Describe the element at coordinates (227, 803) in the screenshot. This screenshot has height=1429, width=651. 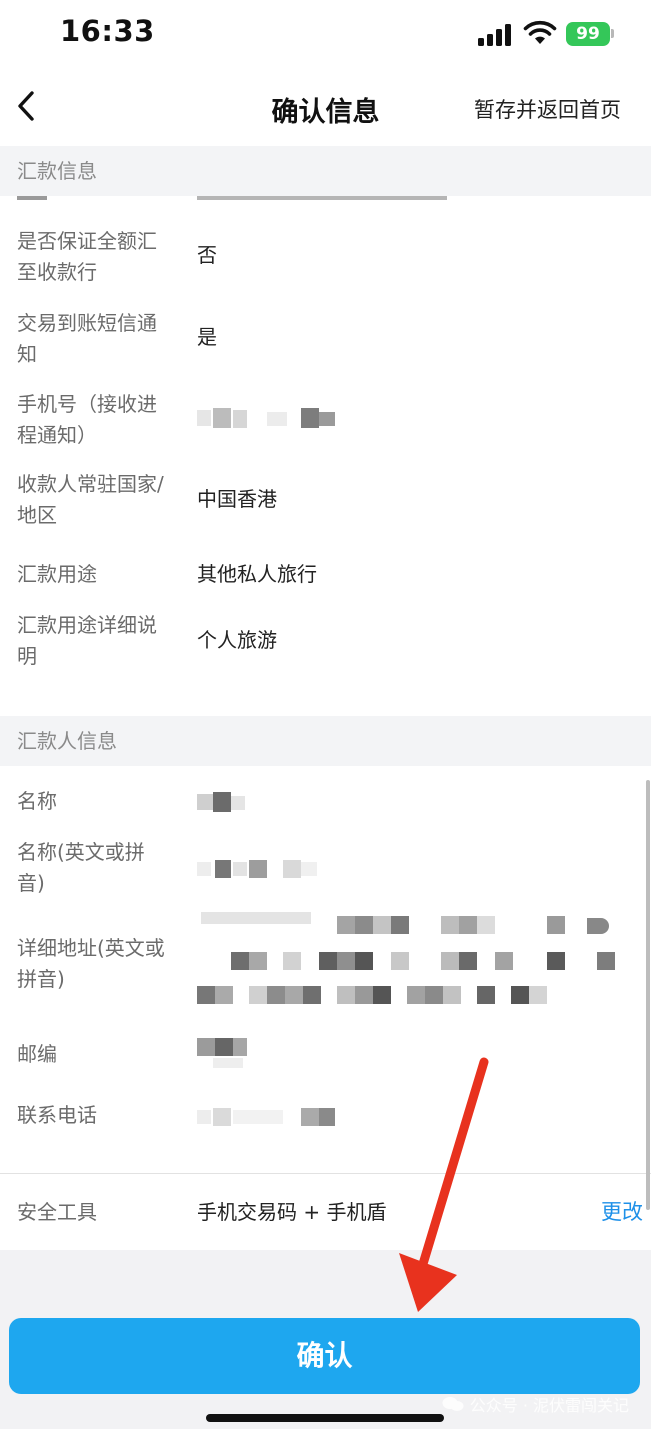
I see `pixelated-name-value` at that location.